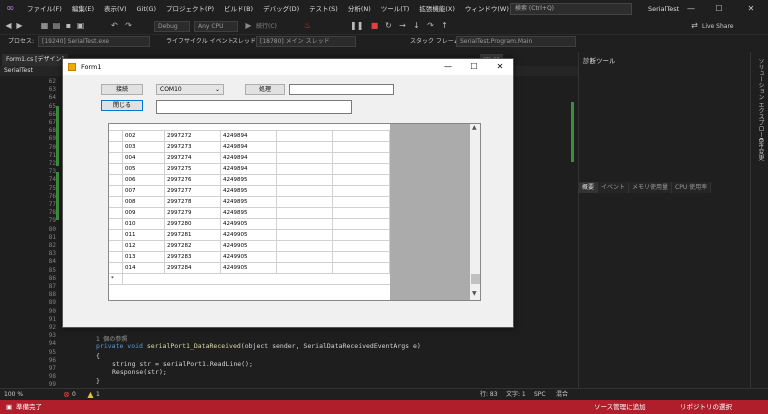 The image size is (768, 414). Describe the element at coordinates (193, 268) in the screenshot. I see `grid-cell: 2997284` at that location.